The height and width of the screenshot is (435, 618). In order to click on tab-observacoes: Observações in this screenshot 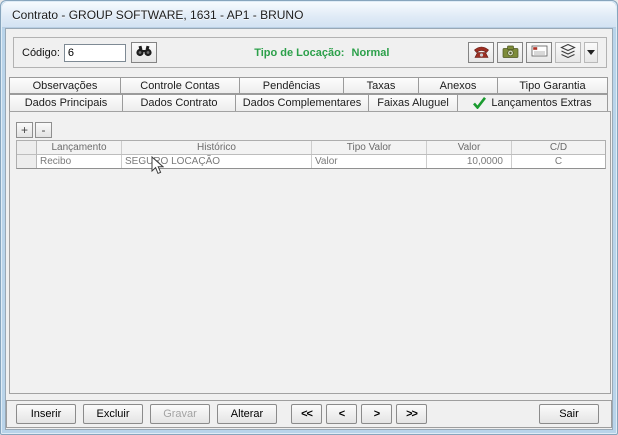, I will do `click(65, 85)`.